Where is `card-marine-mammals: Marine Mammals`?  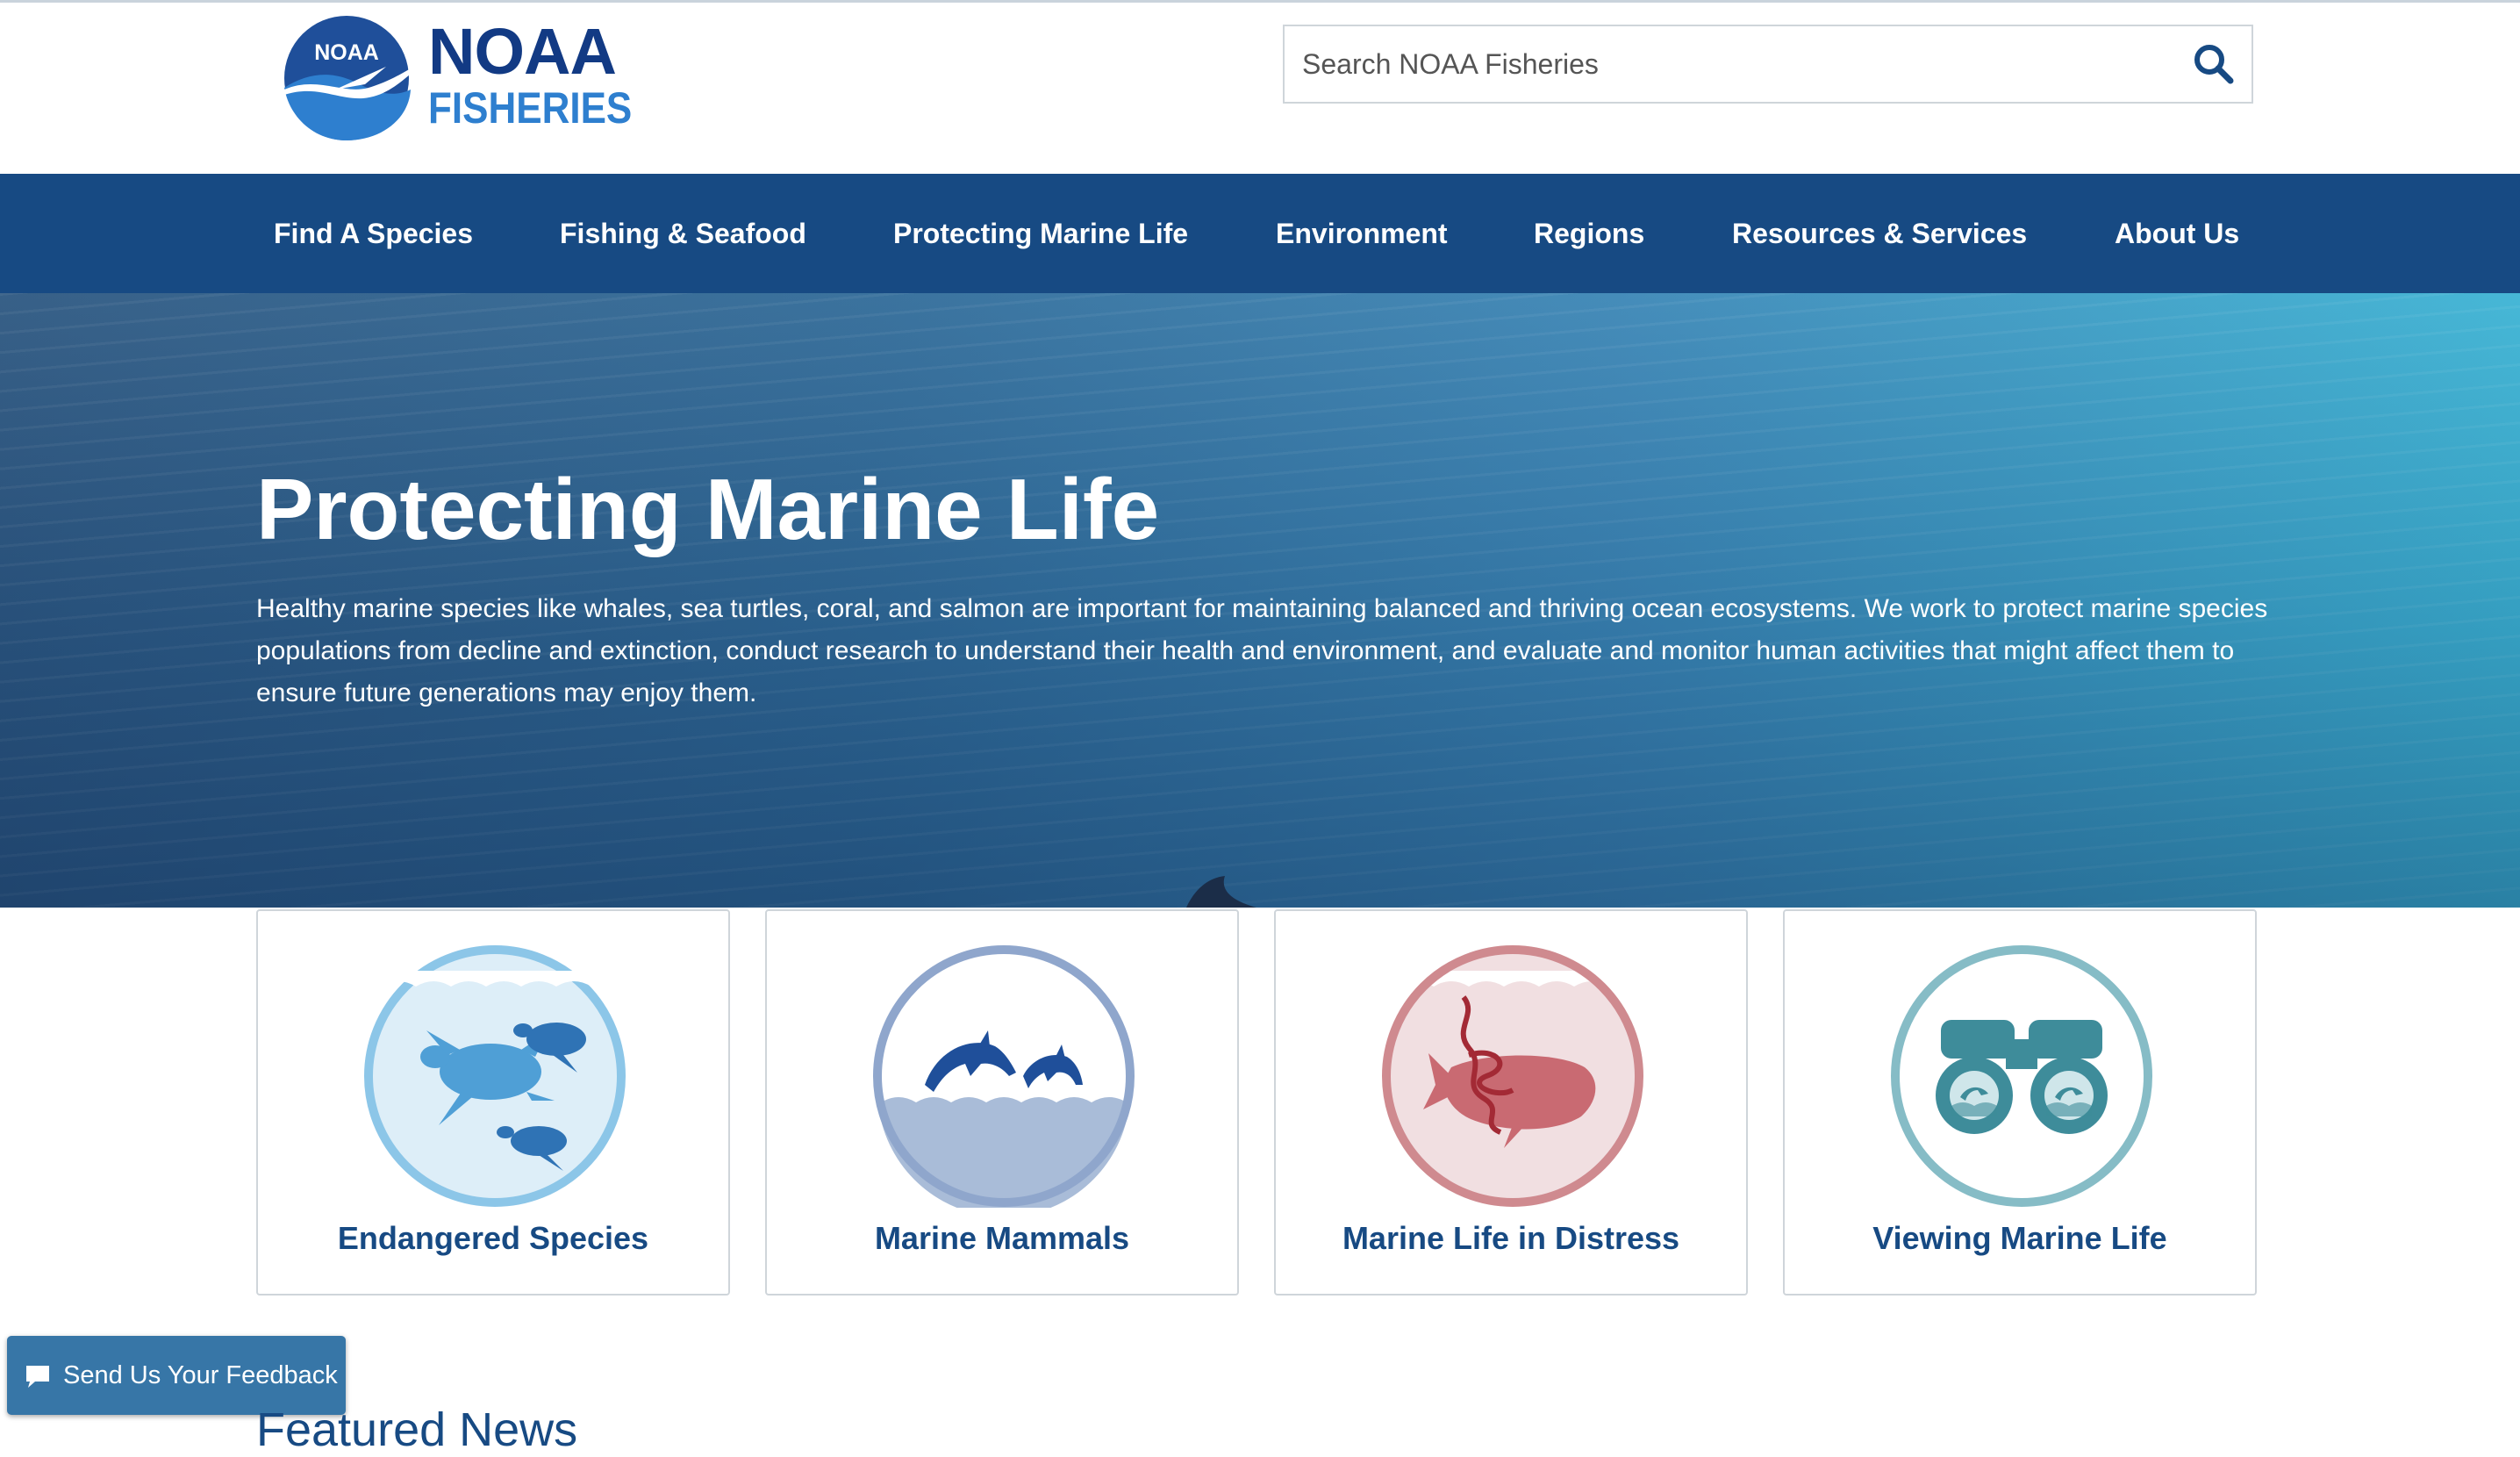 card-marine-mammals: Marine Mammals is located at coordinates (1002, 1102).